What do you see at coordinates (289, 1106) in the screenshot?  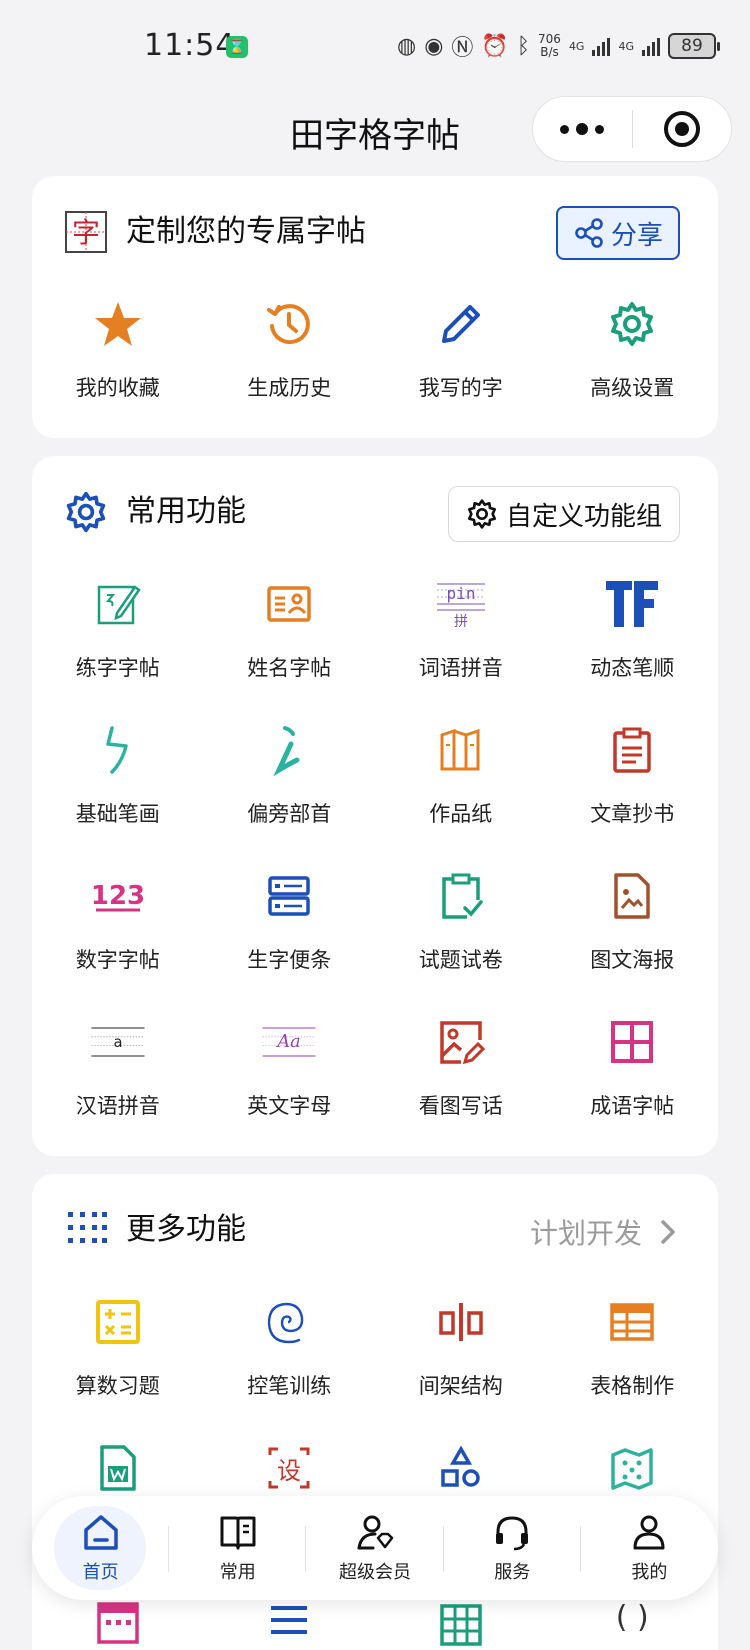 I see `tile-label: 英文字母` at bounding box center [289, 1106].